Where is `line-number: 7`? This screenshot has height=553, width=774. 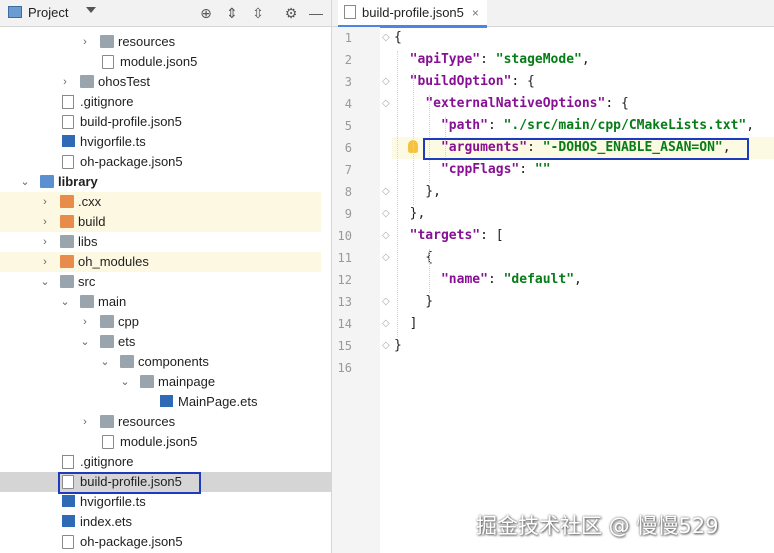
line-number: 7 is located at coordinates (348, 170).